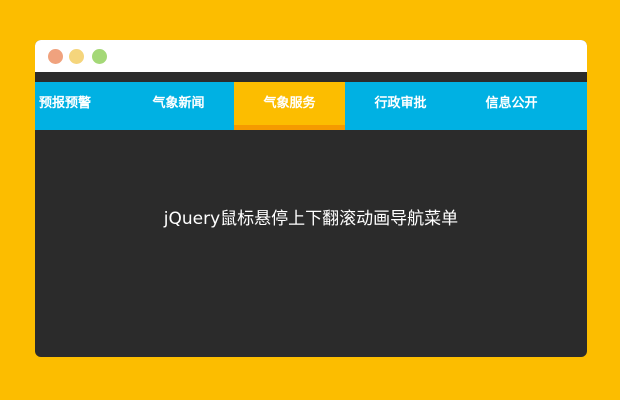  Describe the element at coordinates (76, 56) in the screenshot. I see `minimize-window-icon` at that location.